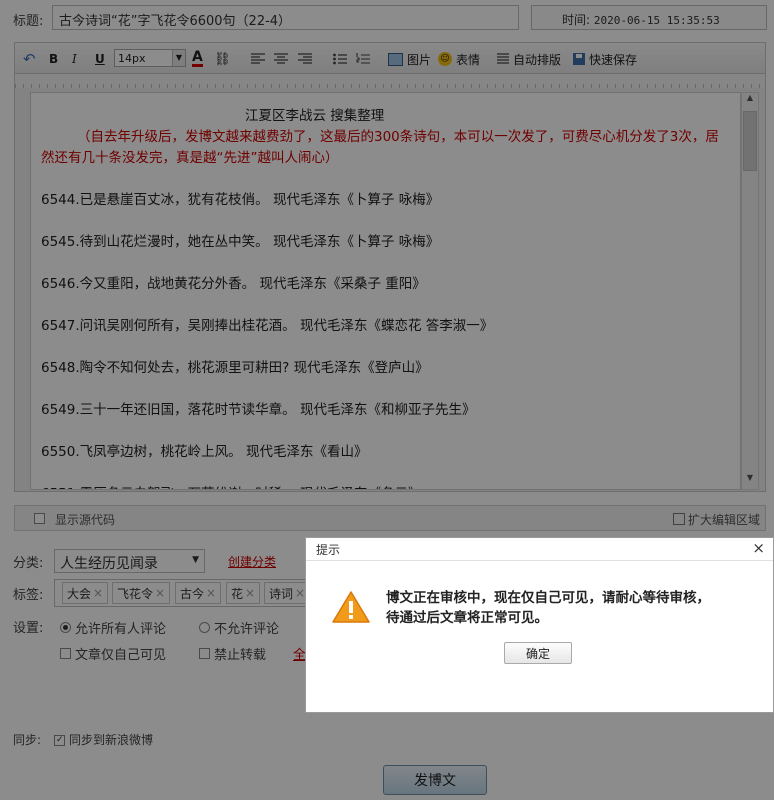 This screenshot has width=774, height=800. Describe the element at coordinates (758, 548) in the screenshot. I see `close-icon: ×` at that location.